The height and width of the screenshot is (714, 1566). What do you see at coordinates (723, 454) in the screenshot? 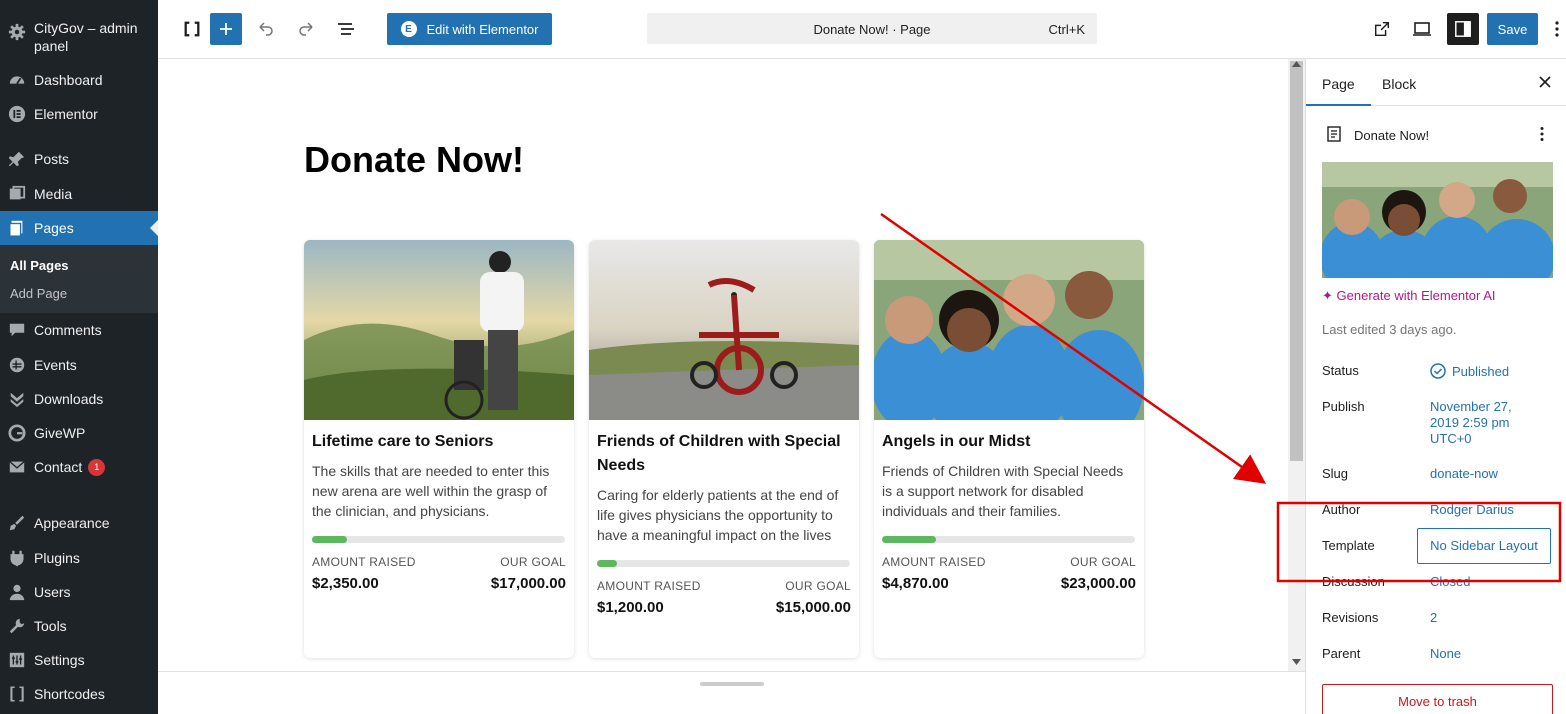
I see `card-title: Friends of Children with Special Needs` at bounding box center [723, 454].